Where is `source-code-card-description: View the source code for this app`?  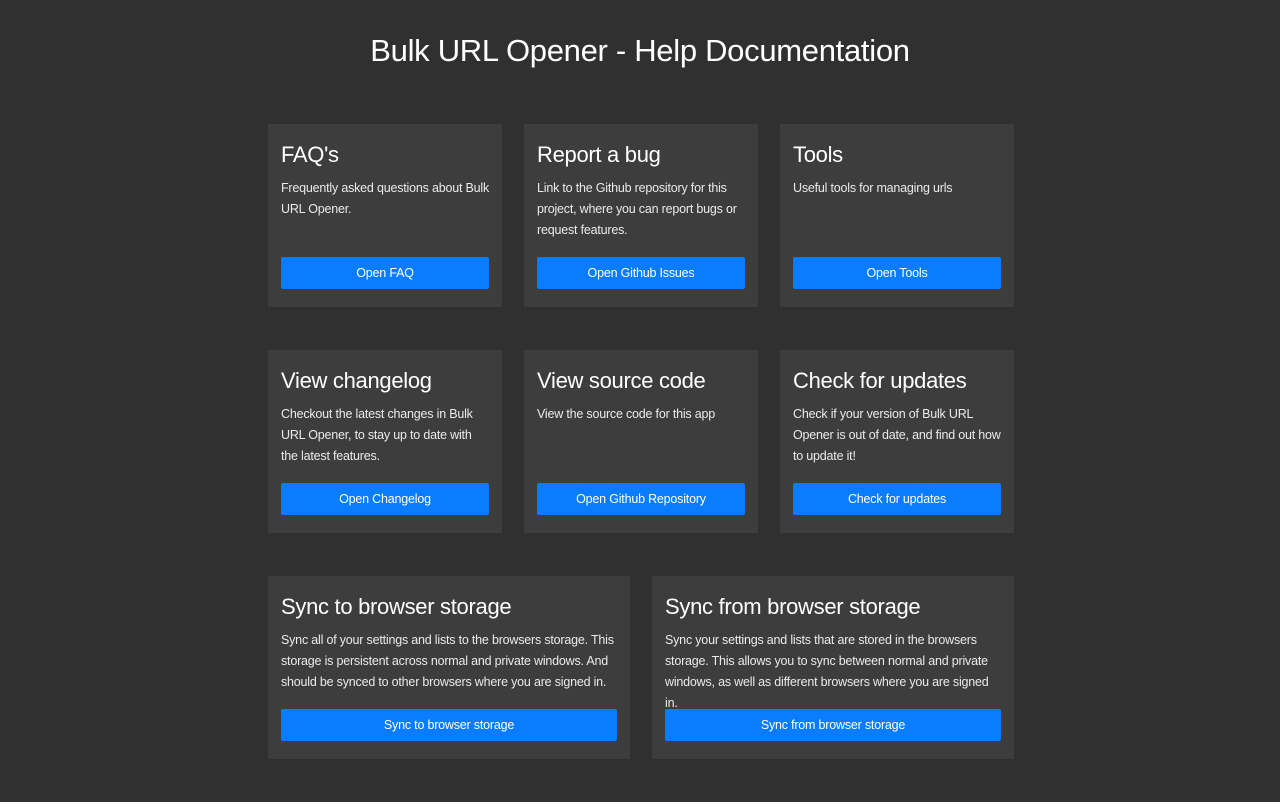
source-code-card-description: View the source code for this app is located at coordinates (626, 414).